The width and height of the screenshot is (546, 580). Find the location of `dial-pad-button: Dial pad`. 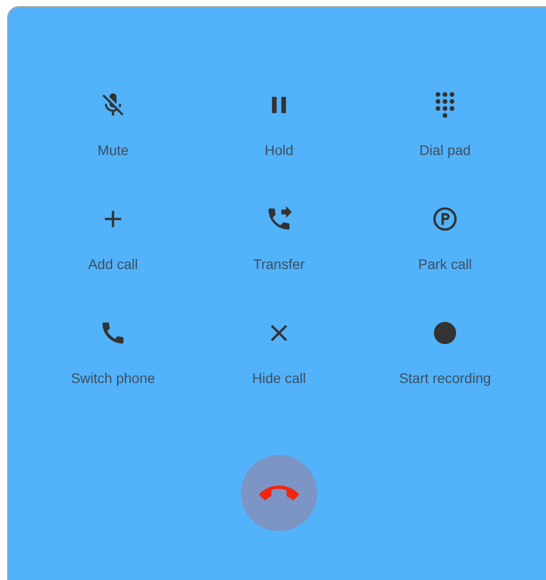

dial-pad-button: Dial pad is located at coordinates (445, 125).